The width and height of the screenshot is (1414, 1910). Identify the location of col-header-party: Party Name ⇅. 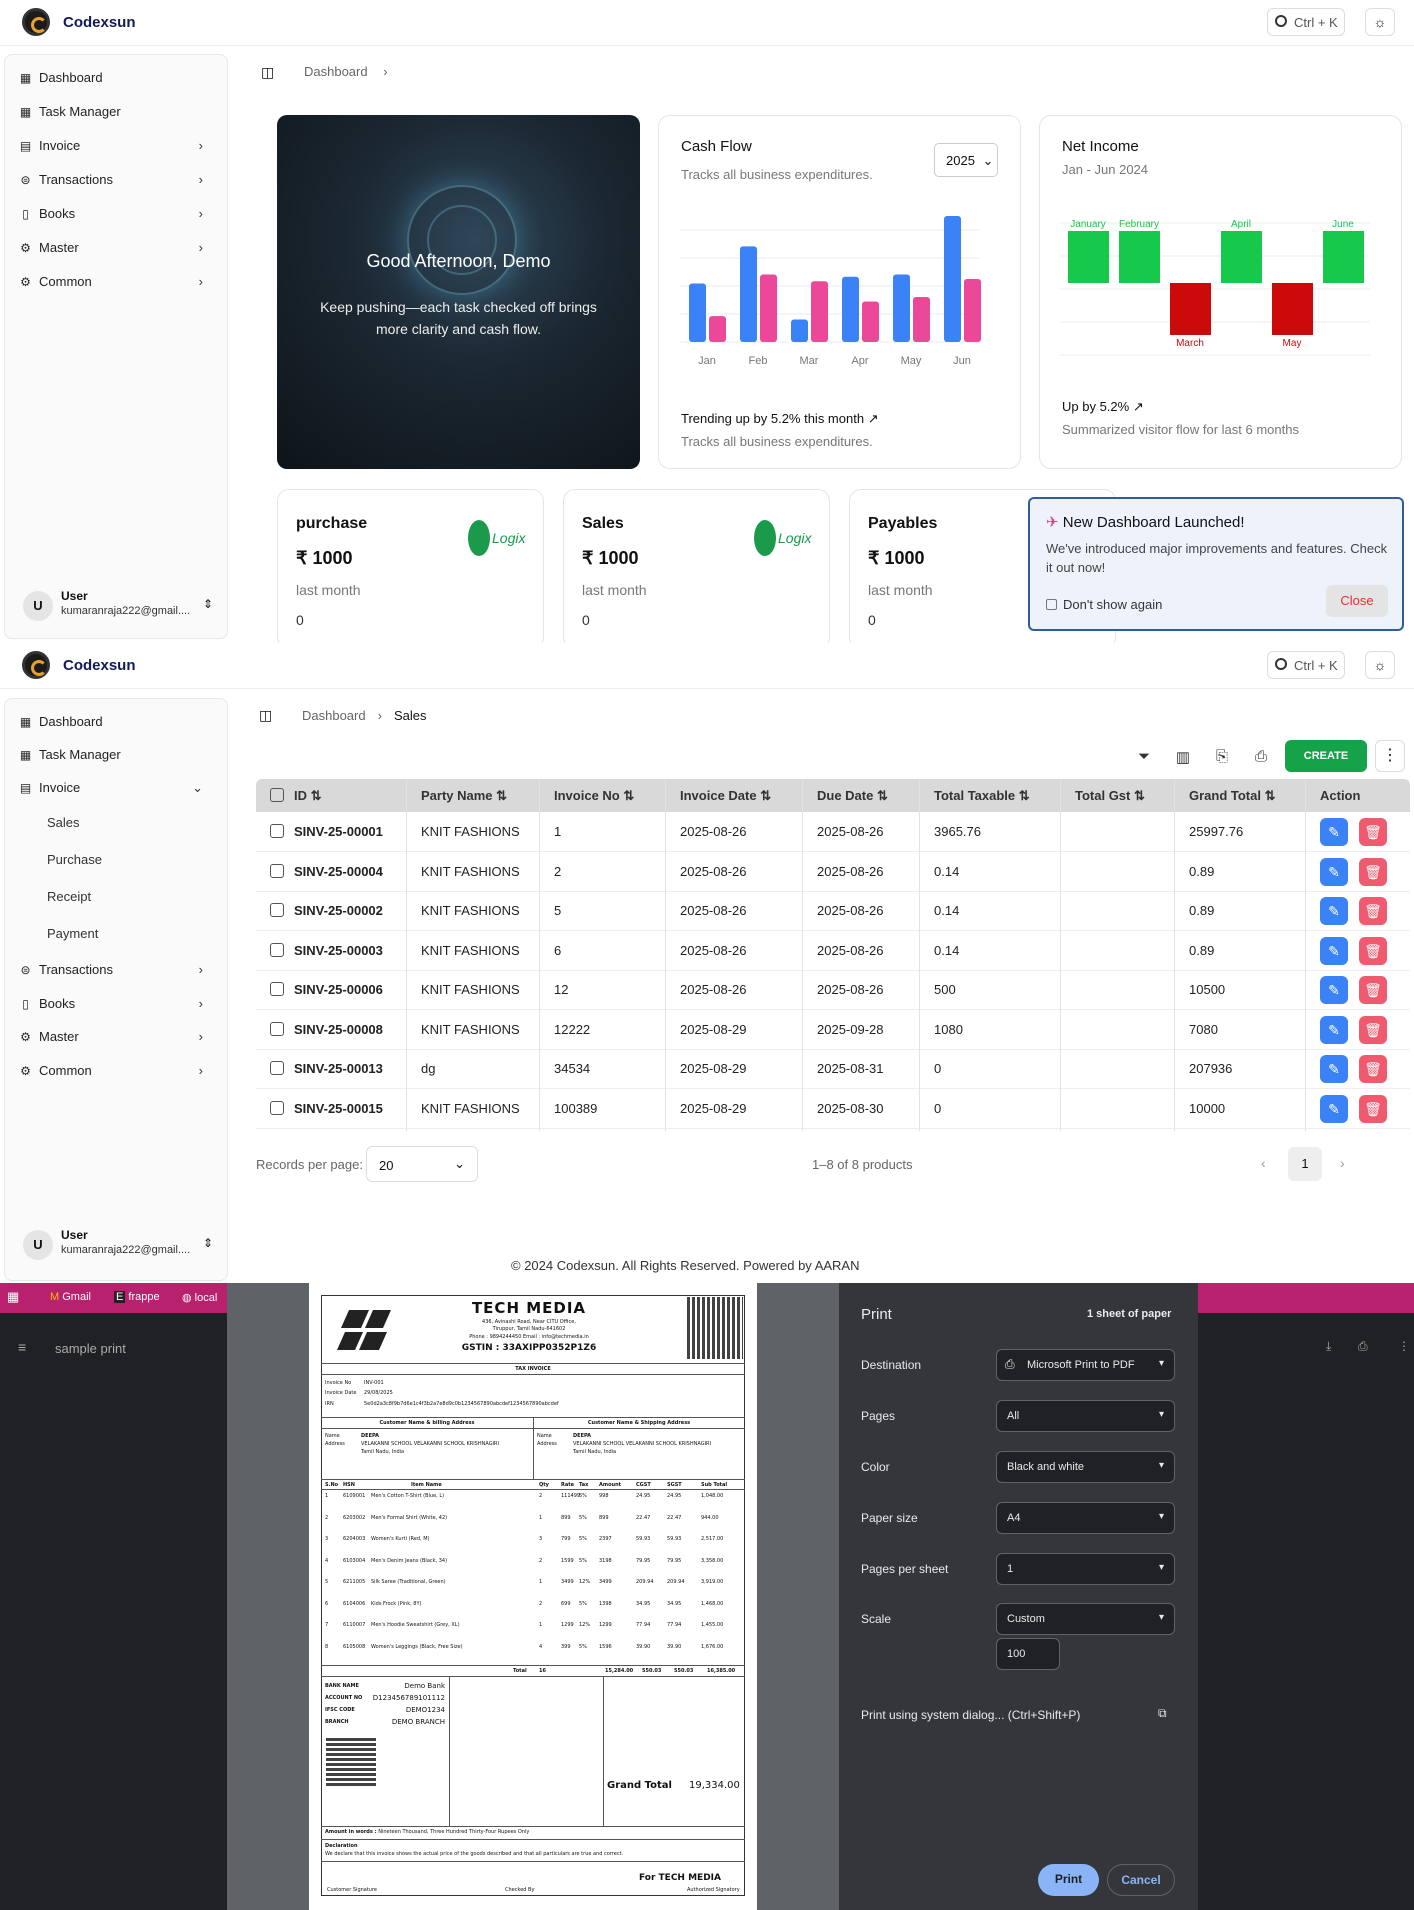
(464, 796).